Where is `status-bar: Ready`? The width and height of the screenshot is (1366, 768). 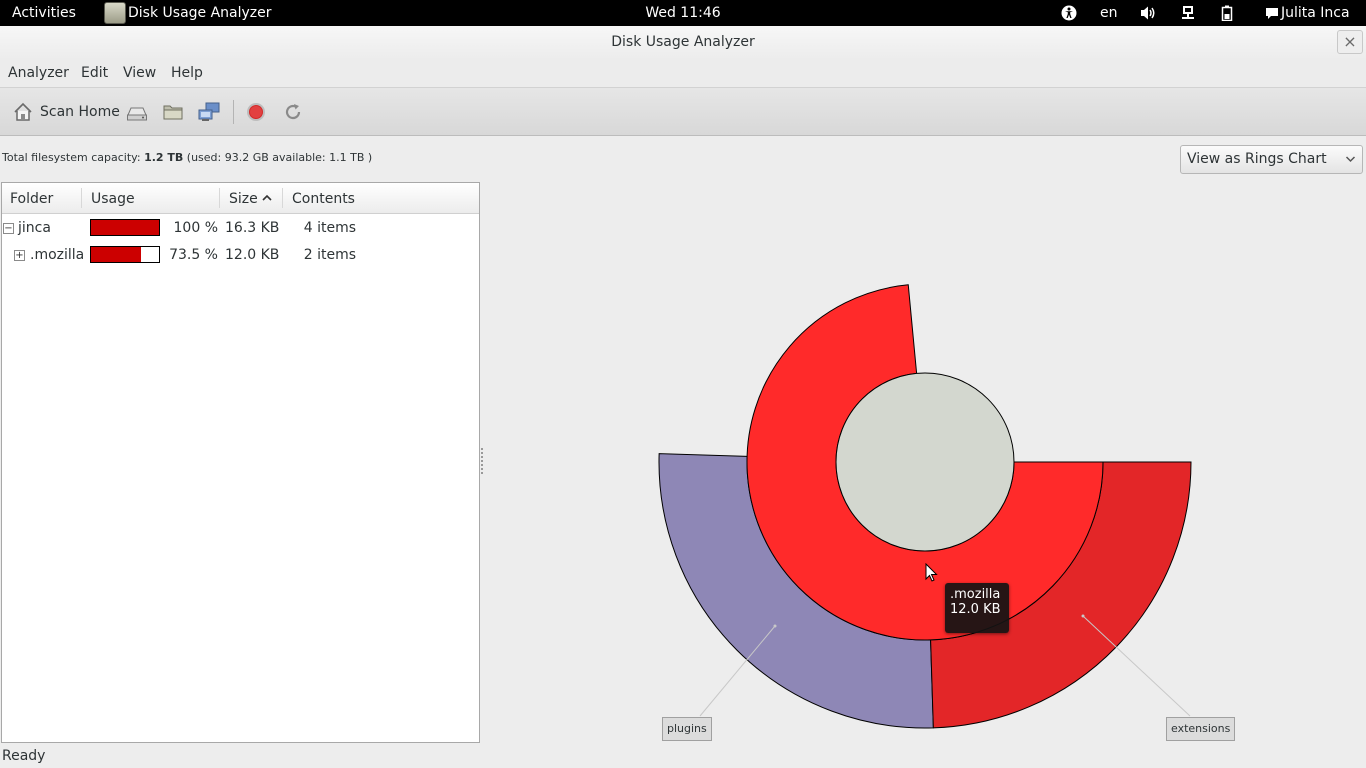 status-bar: Ready is located at coordinates (24, 756).